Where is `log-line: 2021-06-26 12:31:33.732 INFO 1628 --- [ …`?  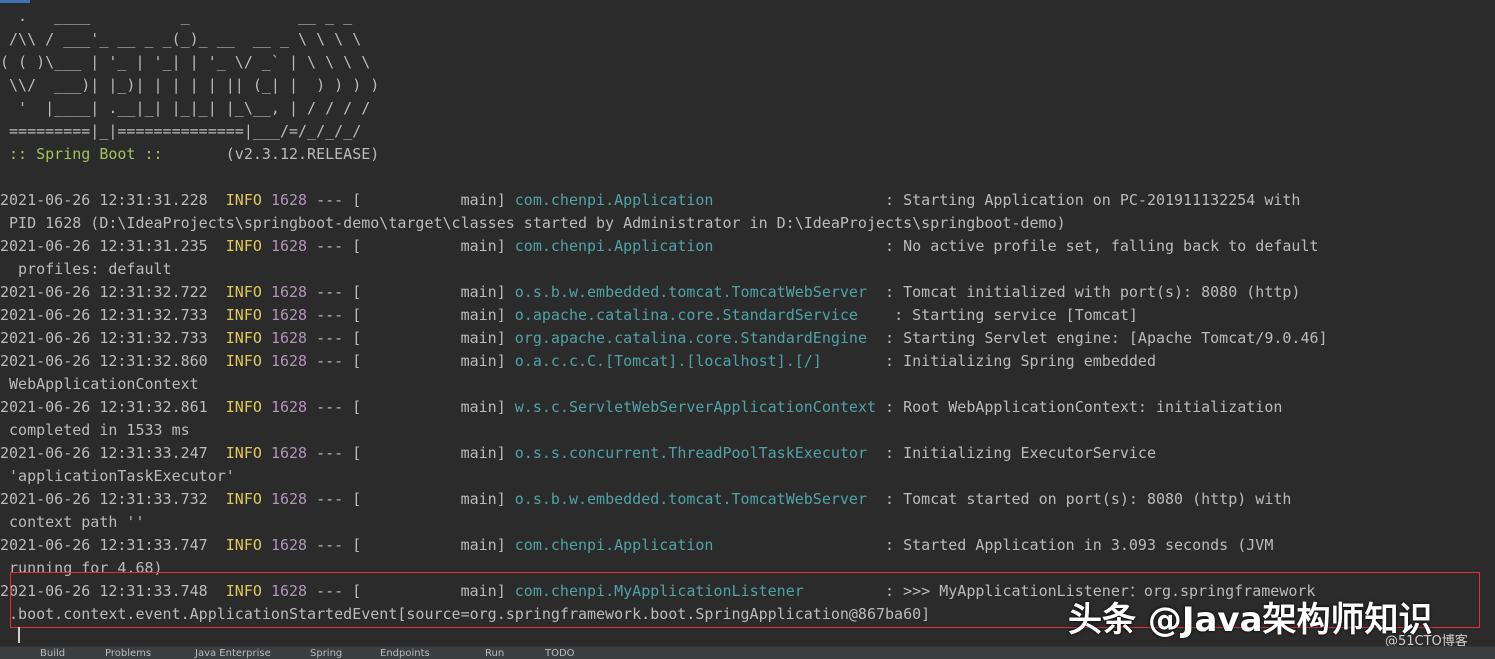 log-line: 2021-06-26 12:31:33.732 INFO 1628 --- [ … is located at coordinates (745, 499).